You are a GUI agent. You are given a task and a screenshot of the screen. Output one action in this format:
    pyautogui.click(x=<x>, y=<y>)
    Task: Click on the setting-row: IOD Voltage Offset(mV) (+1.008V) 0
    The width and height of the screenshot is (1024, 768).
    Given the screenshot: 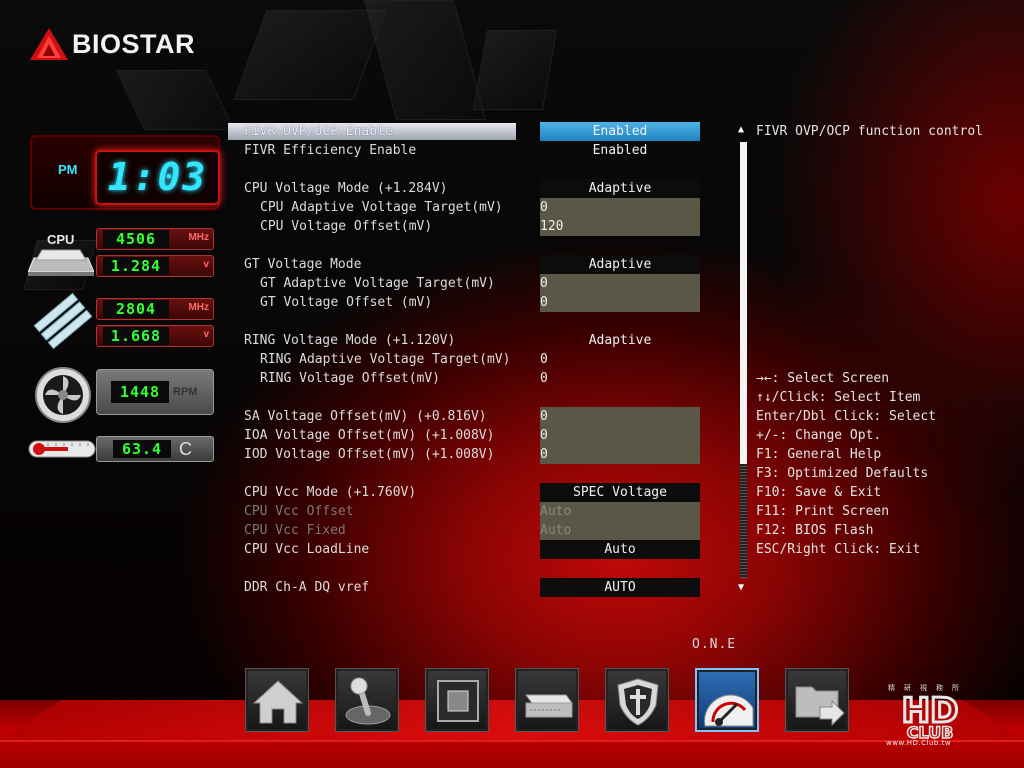 What is the action you would take?
    pyautogui.click(x=470, y=454)
    